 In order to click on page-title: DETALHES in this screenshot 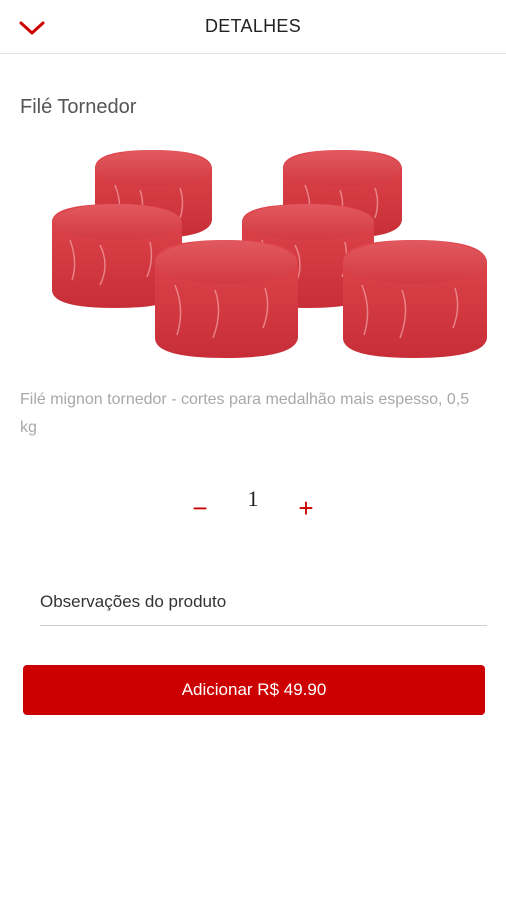, I will do `click(253, 26)`.